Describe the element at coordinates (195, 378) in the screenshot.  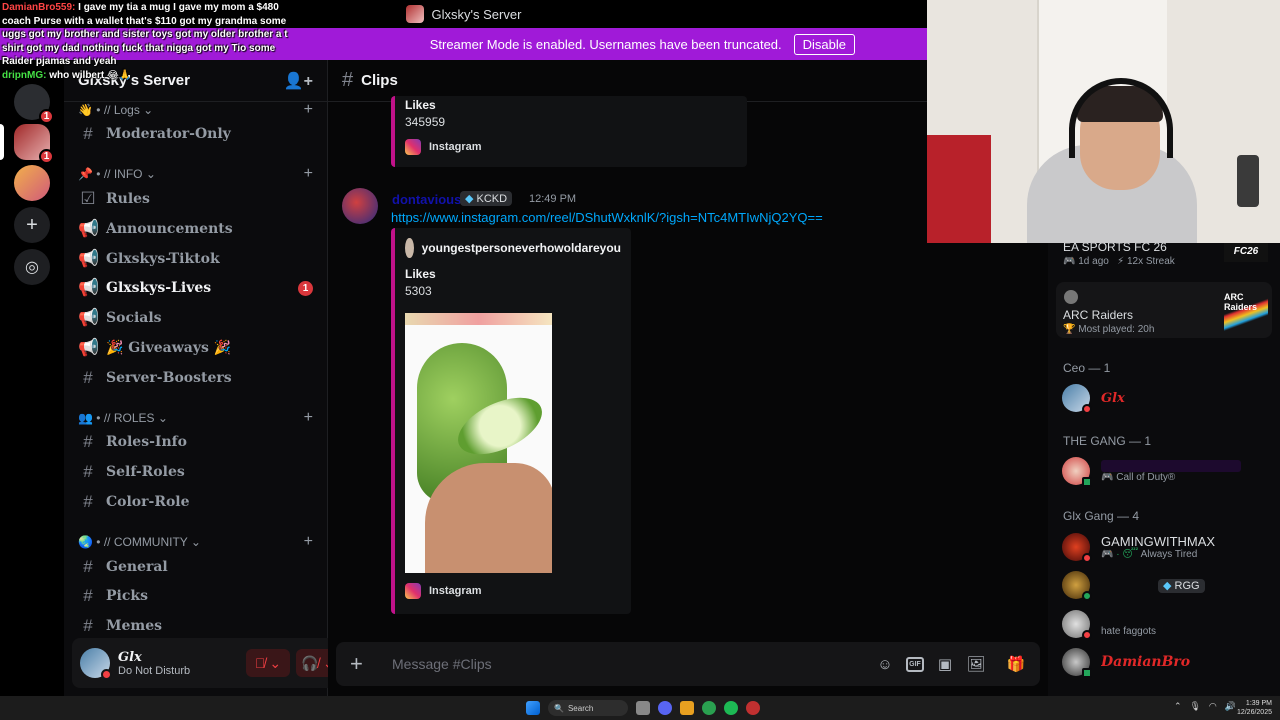
I see `channel-server-boosters: # Server-Boosters` at that location.